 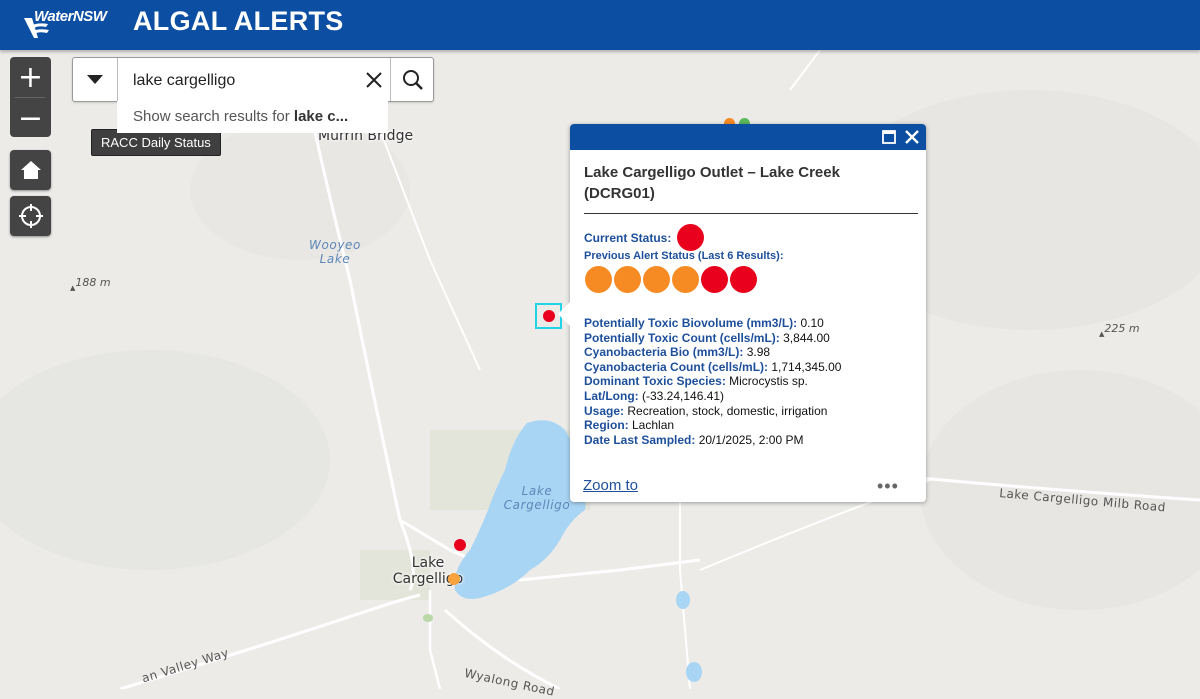 What do you see at coordinates (238, 21) in the screenshot?
I see `app-title: ALGAL ALERTS` at bounding box center [238, 21].